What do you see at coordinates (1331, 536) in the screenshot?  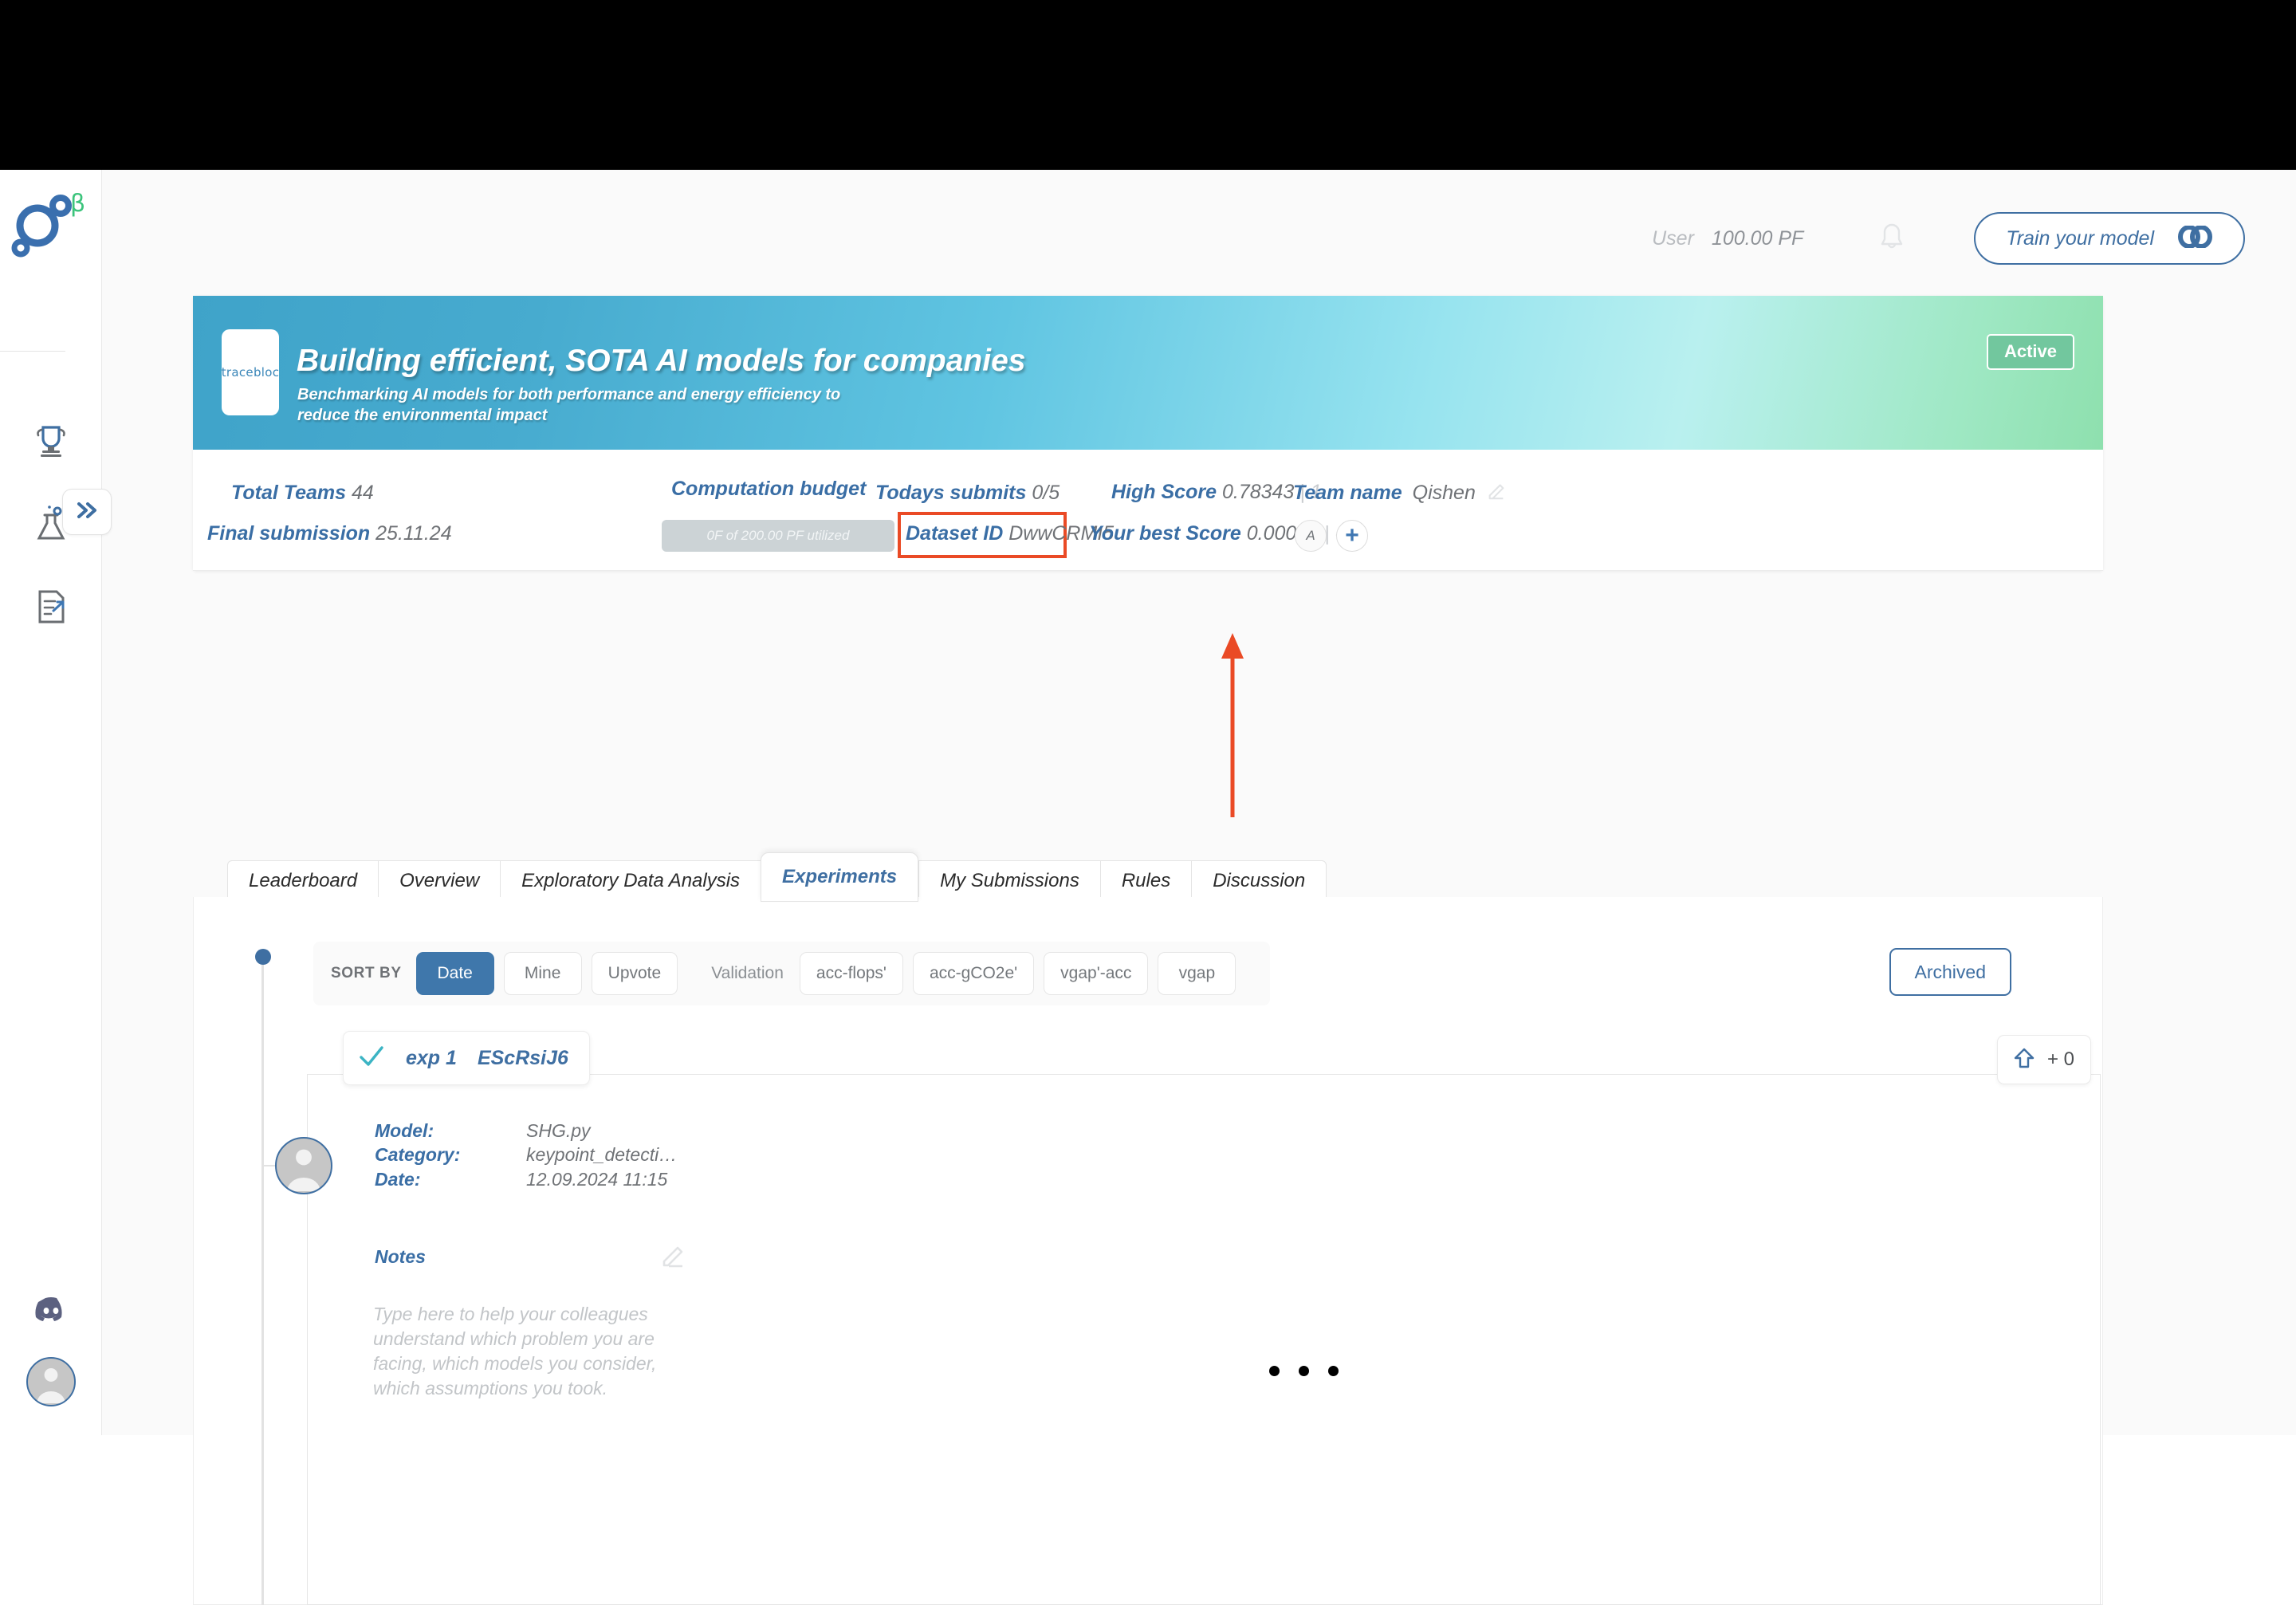 I see `team-members: A +` at bounding box center [1331, 536].